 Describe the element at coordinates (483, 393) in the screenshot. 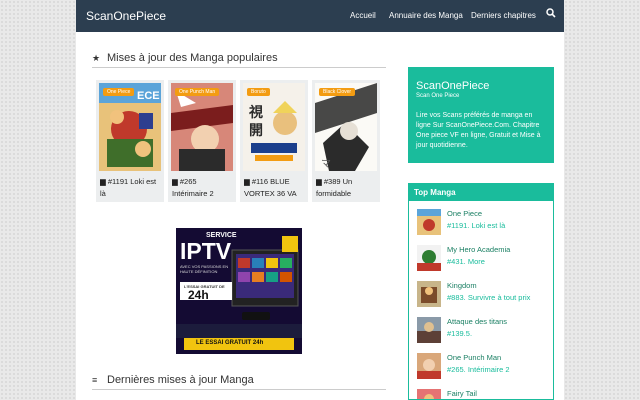

I see `top-item-fairy-tail: Fairy Tail` at that location.